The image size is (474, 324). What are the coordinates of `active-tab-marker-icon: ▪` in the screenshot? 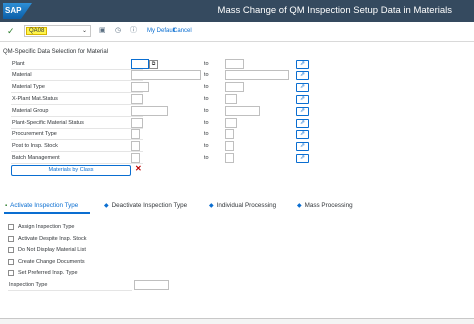 It's located at (6, 206).